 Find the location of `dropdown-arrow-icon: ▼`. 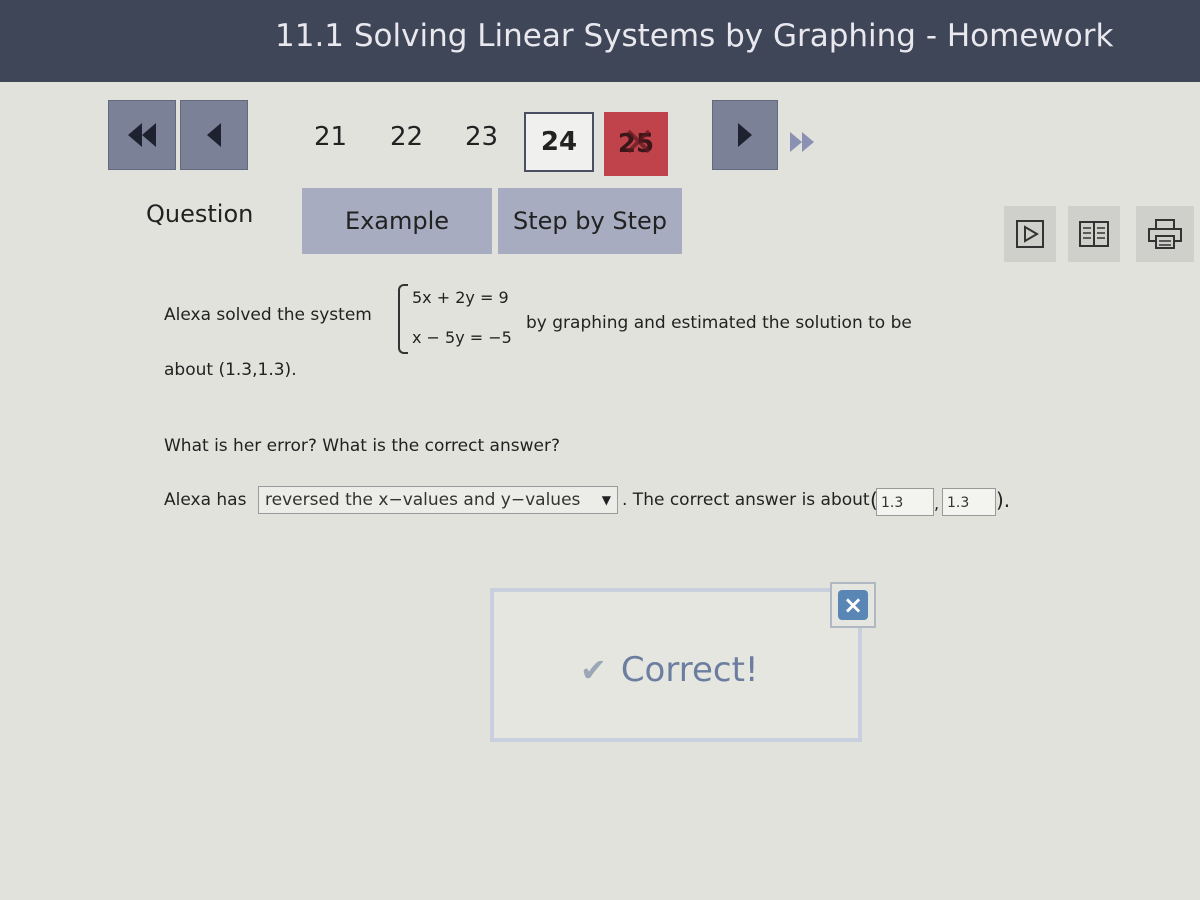

dropdown-arrow-icon: ▼ is located at coordinates (606, 500).